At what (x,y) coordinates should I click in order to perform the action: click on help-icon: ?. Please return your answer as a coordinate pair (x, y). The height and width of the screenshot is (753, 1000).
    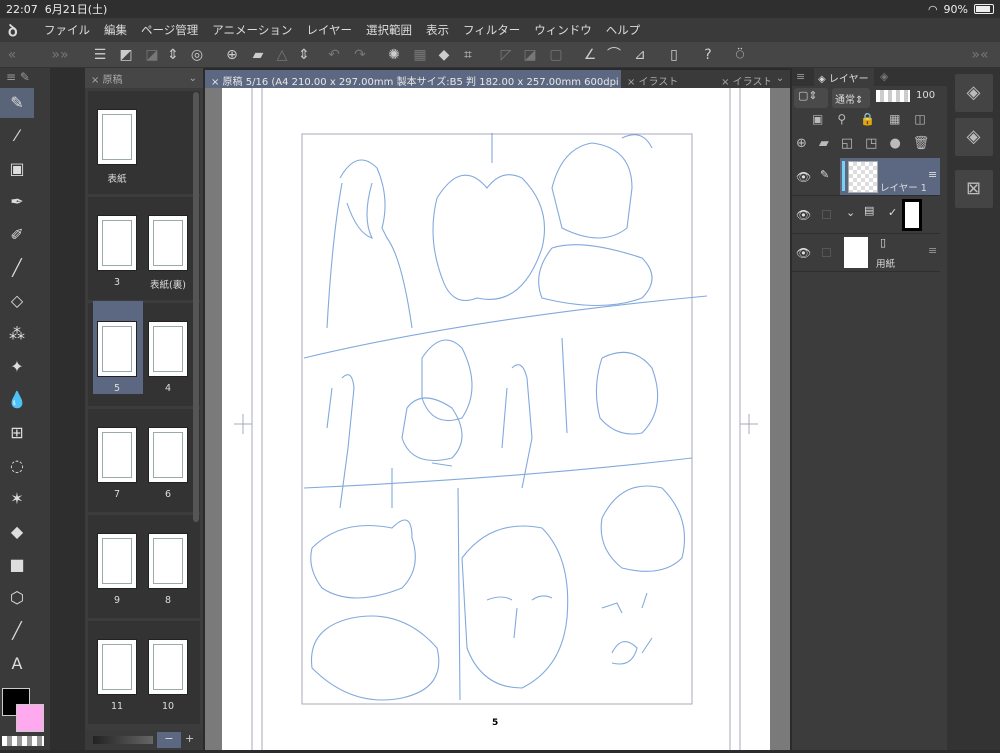
    Looking at the image, I should click on (708, 55).